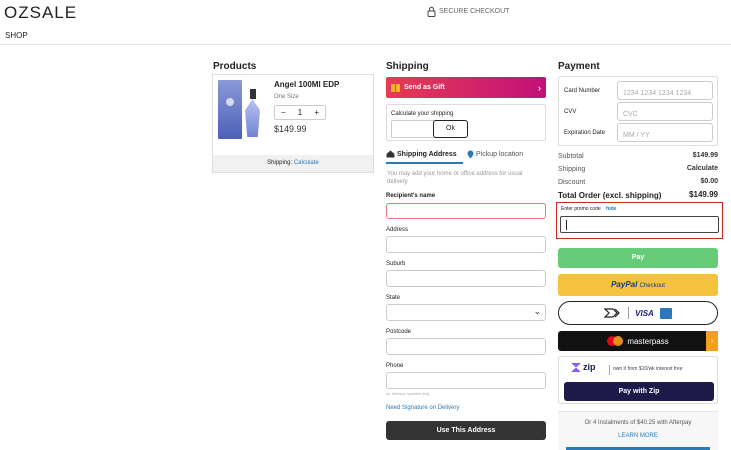  I want to click on promo-code-label: Enter promo code, so click(581, 209).